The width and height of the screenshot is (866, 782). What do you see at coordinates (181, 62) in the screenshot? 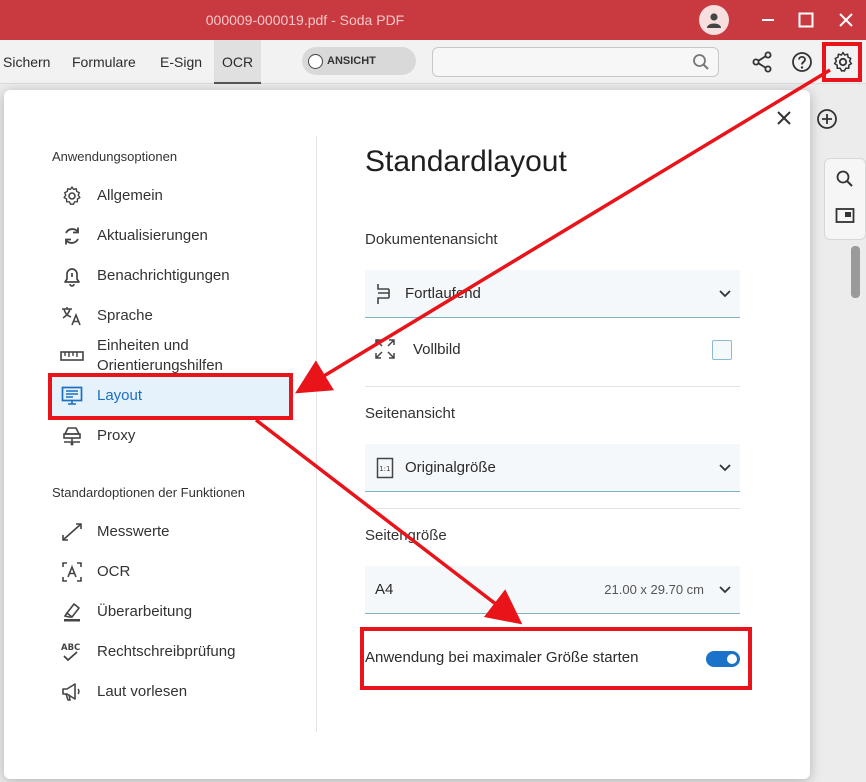
I see `menu-esign: E-Sign` at bounding box center [181, 62].